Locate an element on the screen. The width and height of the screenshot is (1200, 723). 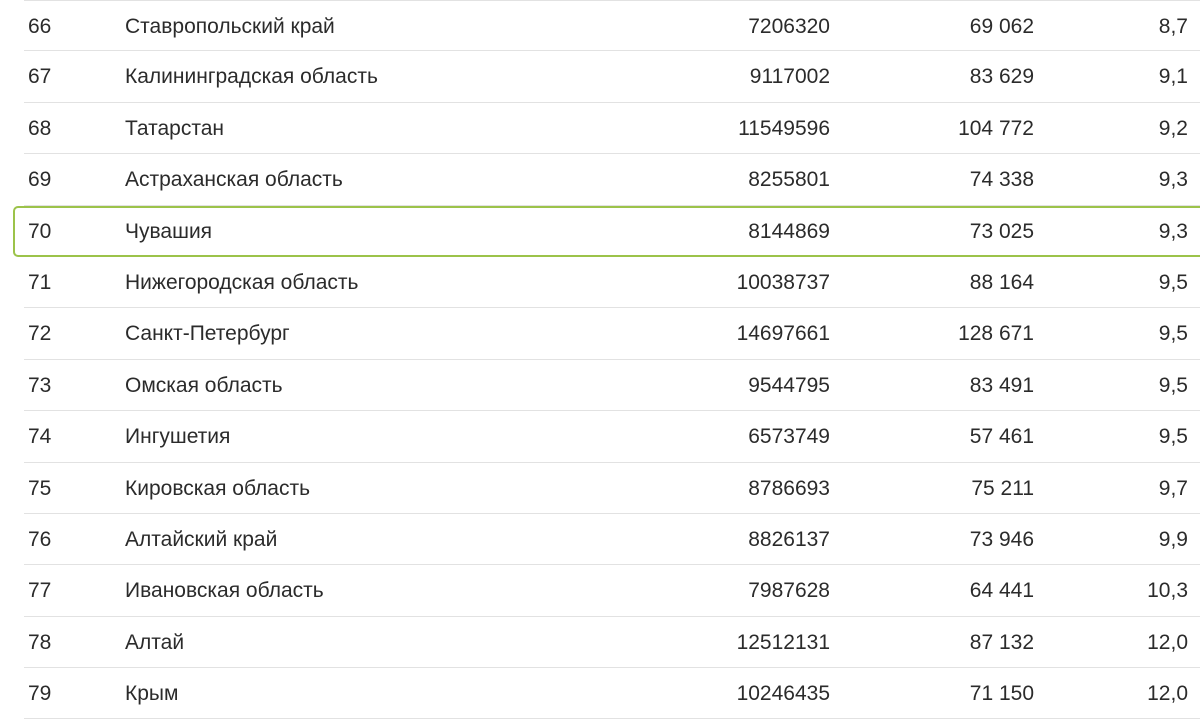
value-2-cell: 73 946 is located at coordinates (1001, 539).